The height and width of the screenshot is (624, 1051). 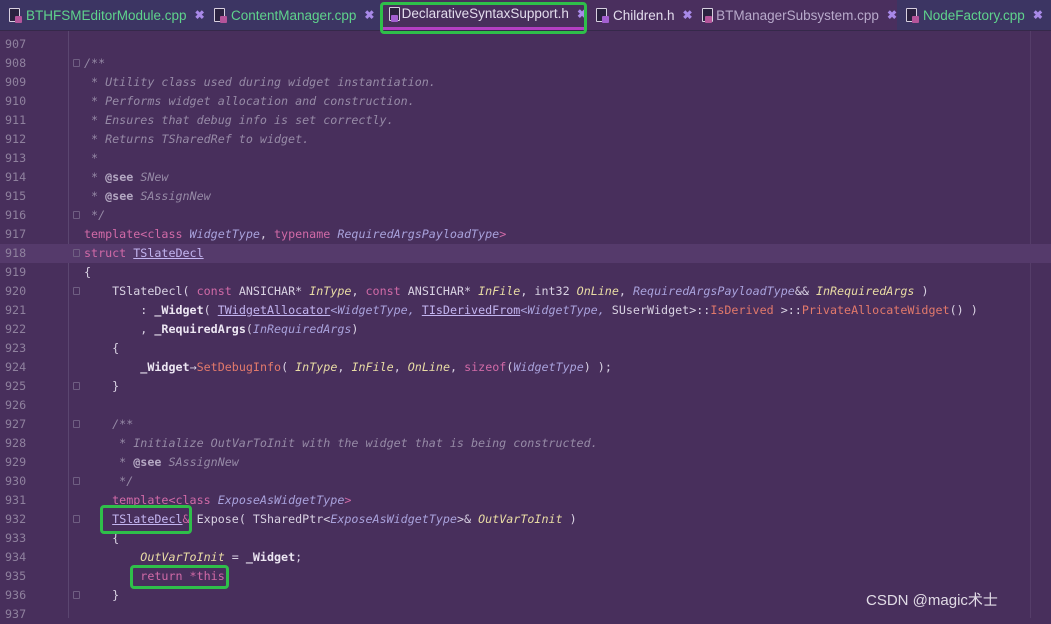 I want to click on code-line: 916 */, so click(x=525, y=215).